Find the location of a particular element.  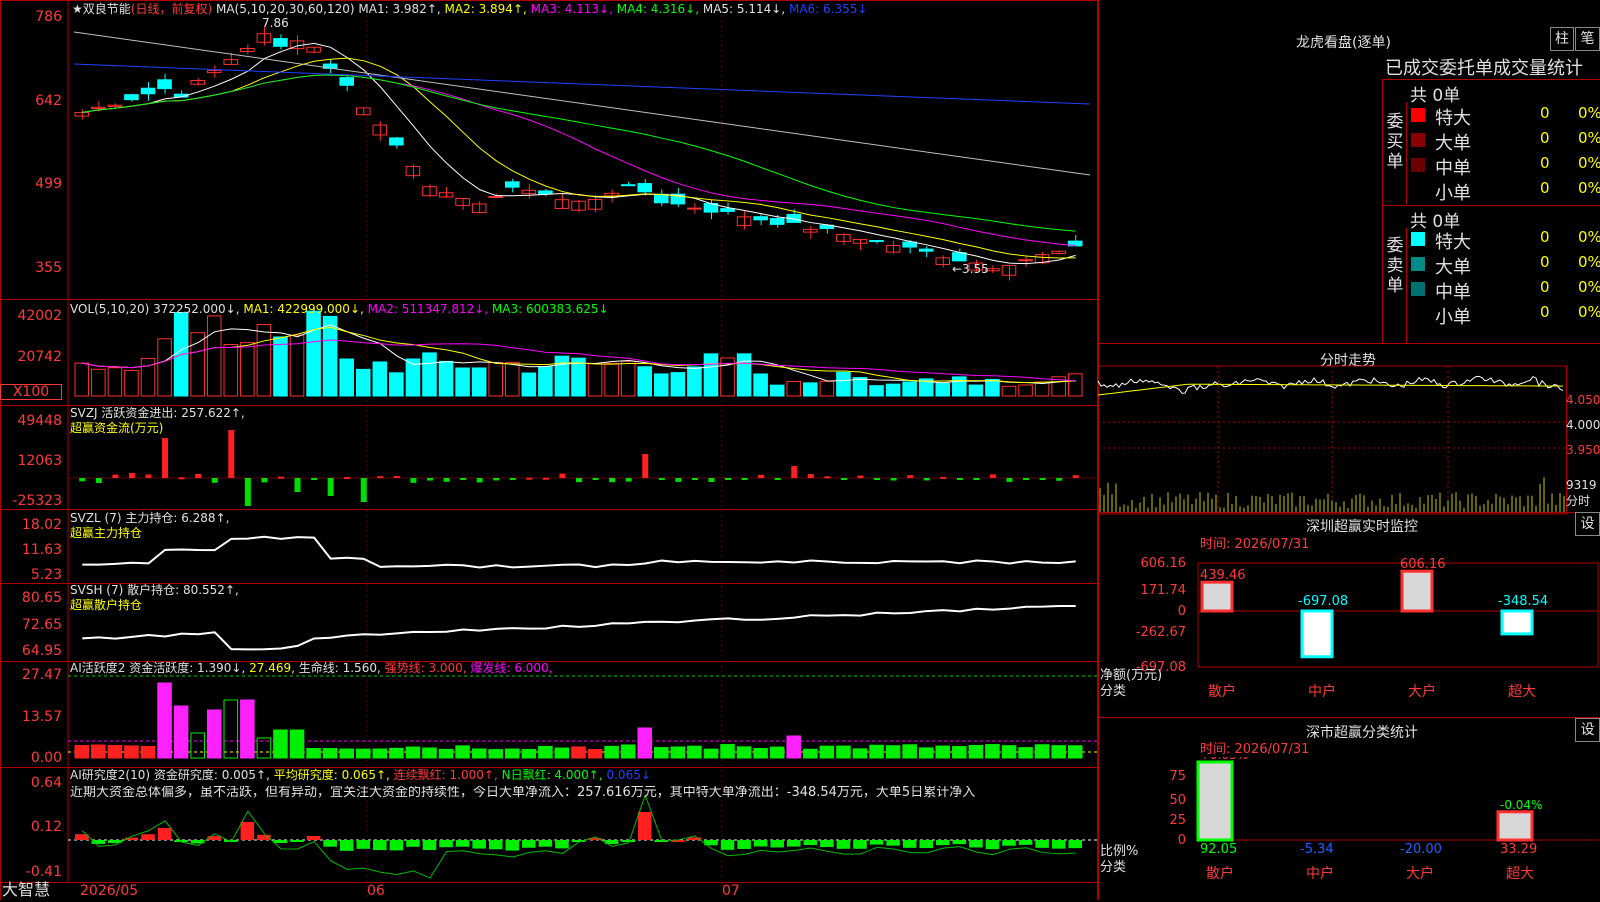

row-label: 大单 is located at coordinates (1453, 267).